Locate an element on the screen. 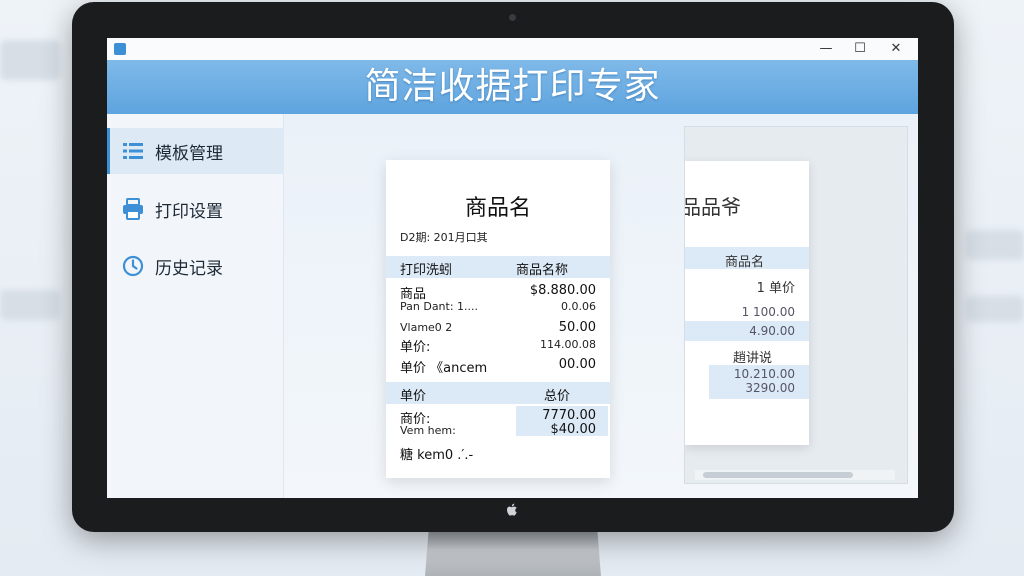  scrollbar-thumb is located at coordinates (778, 475).